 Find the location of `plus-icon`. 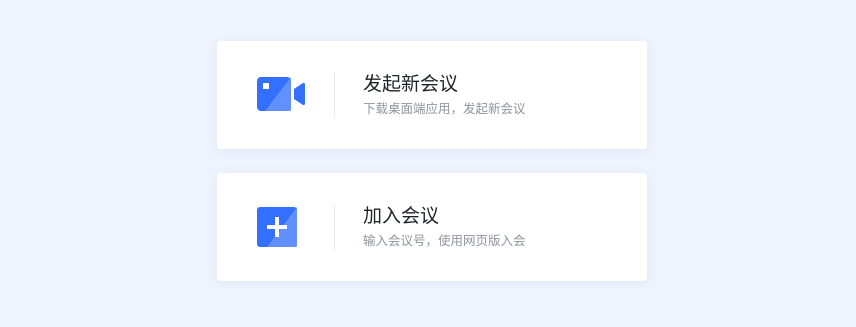

plus-icon is located at coordinates (278, 227).